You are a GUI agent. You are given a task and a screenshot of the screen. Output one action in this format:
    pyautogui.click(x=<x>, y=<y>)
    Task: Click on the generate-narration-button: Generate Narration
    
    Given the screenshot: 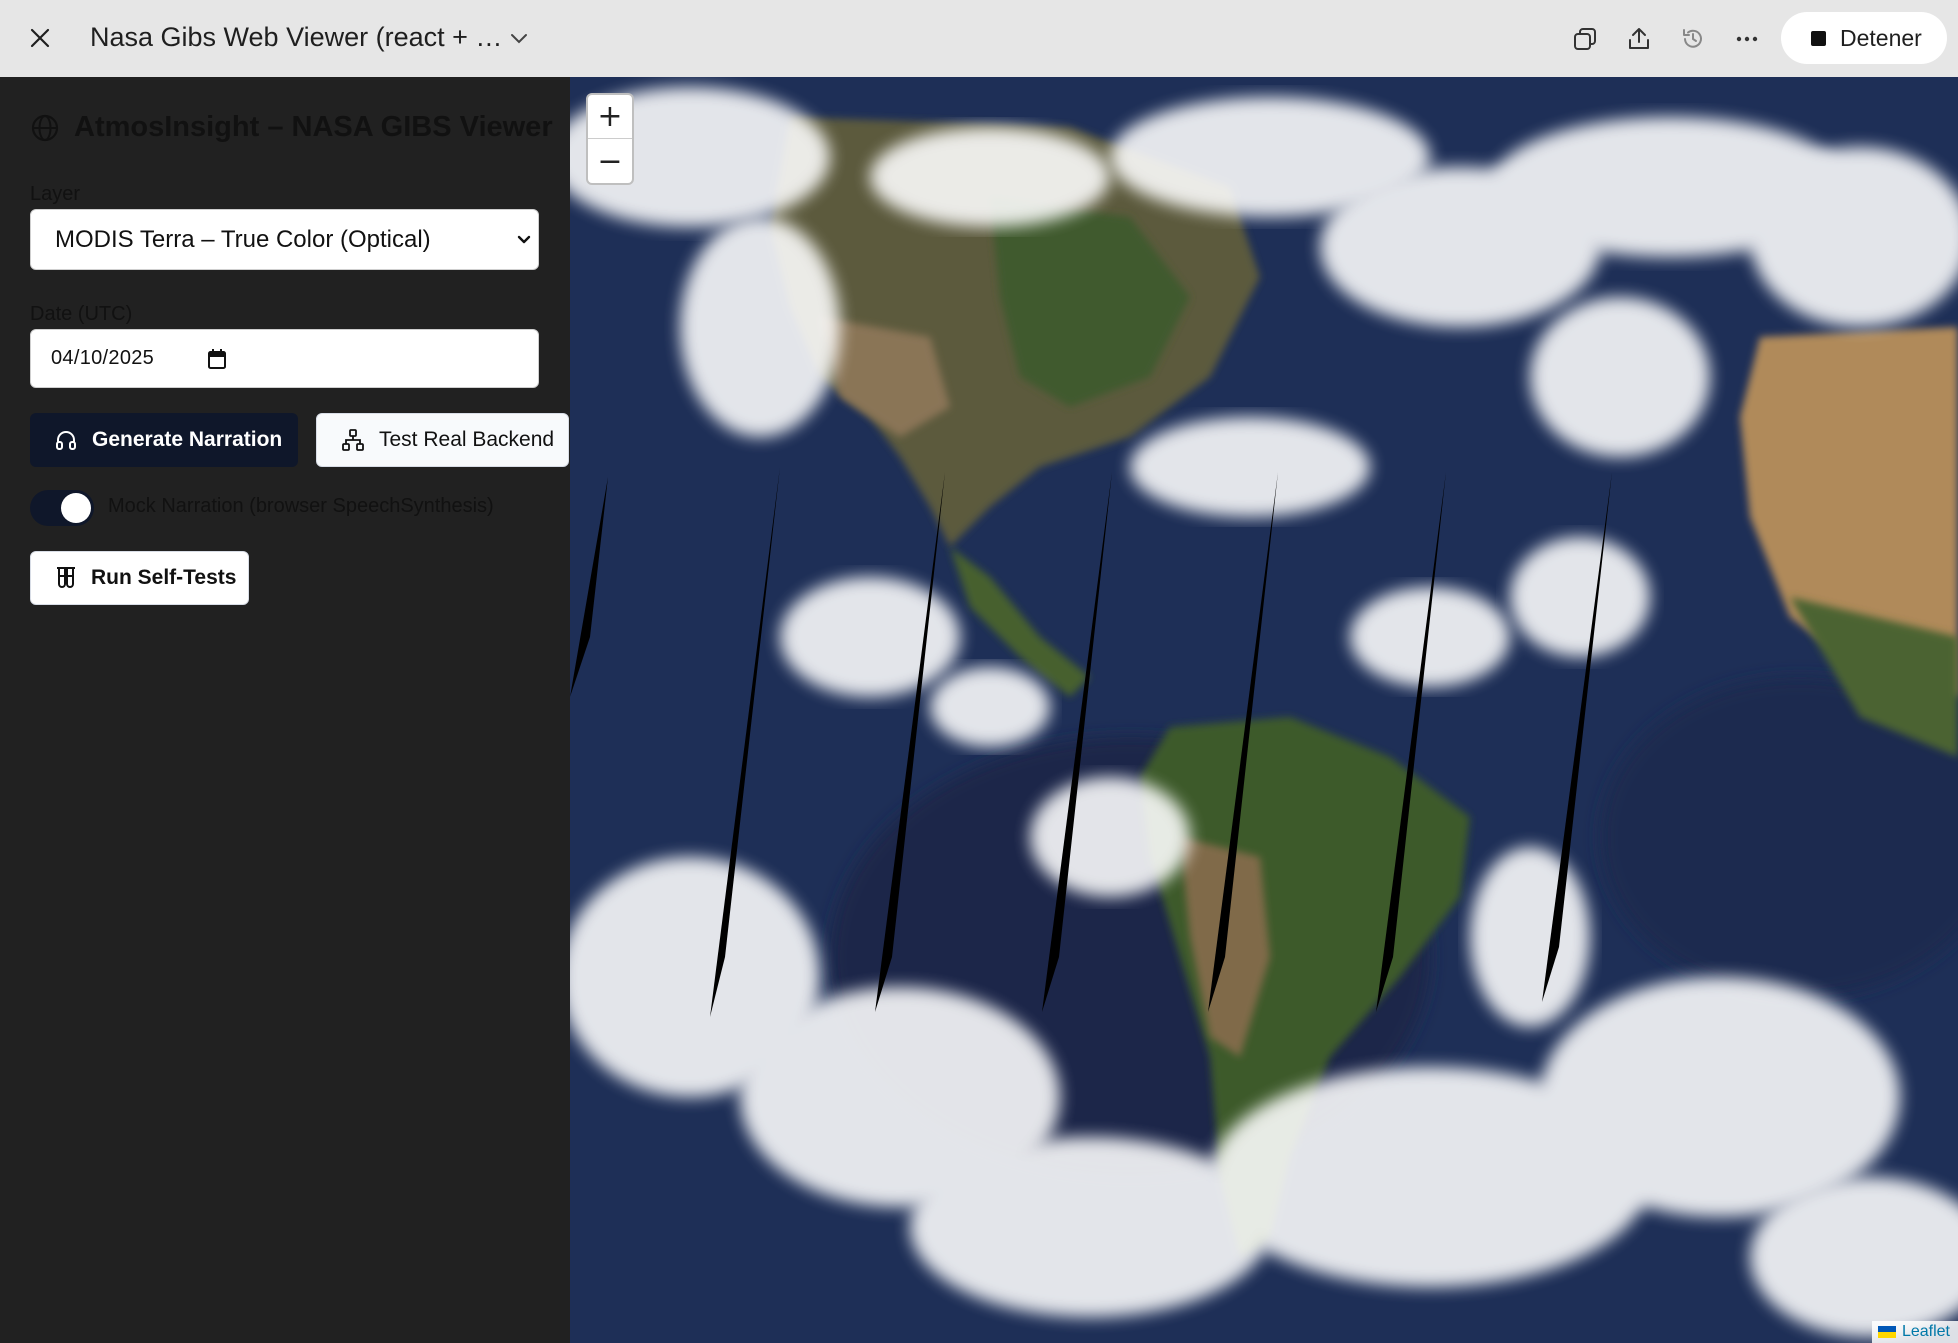 What is the action you would take?
    pyautogui.click(x=164, y=440)
    